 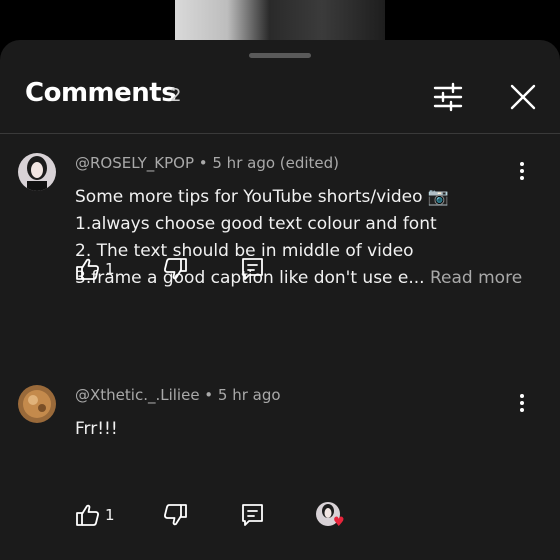 I want to click on sliders-icon, so click(x=448, y=97).